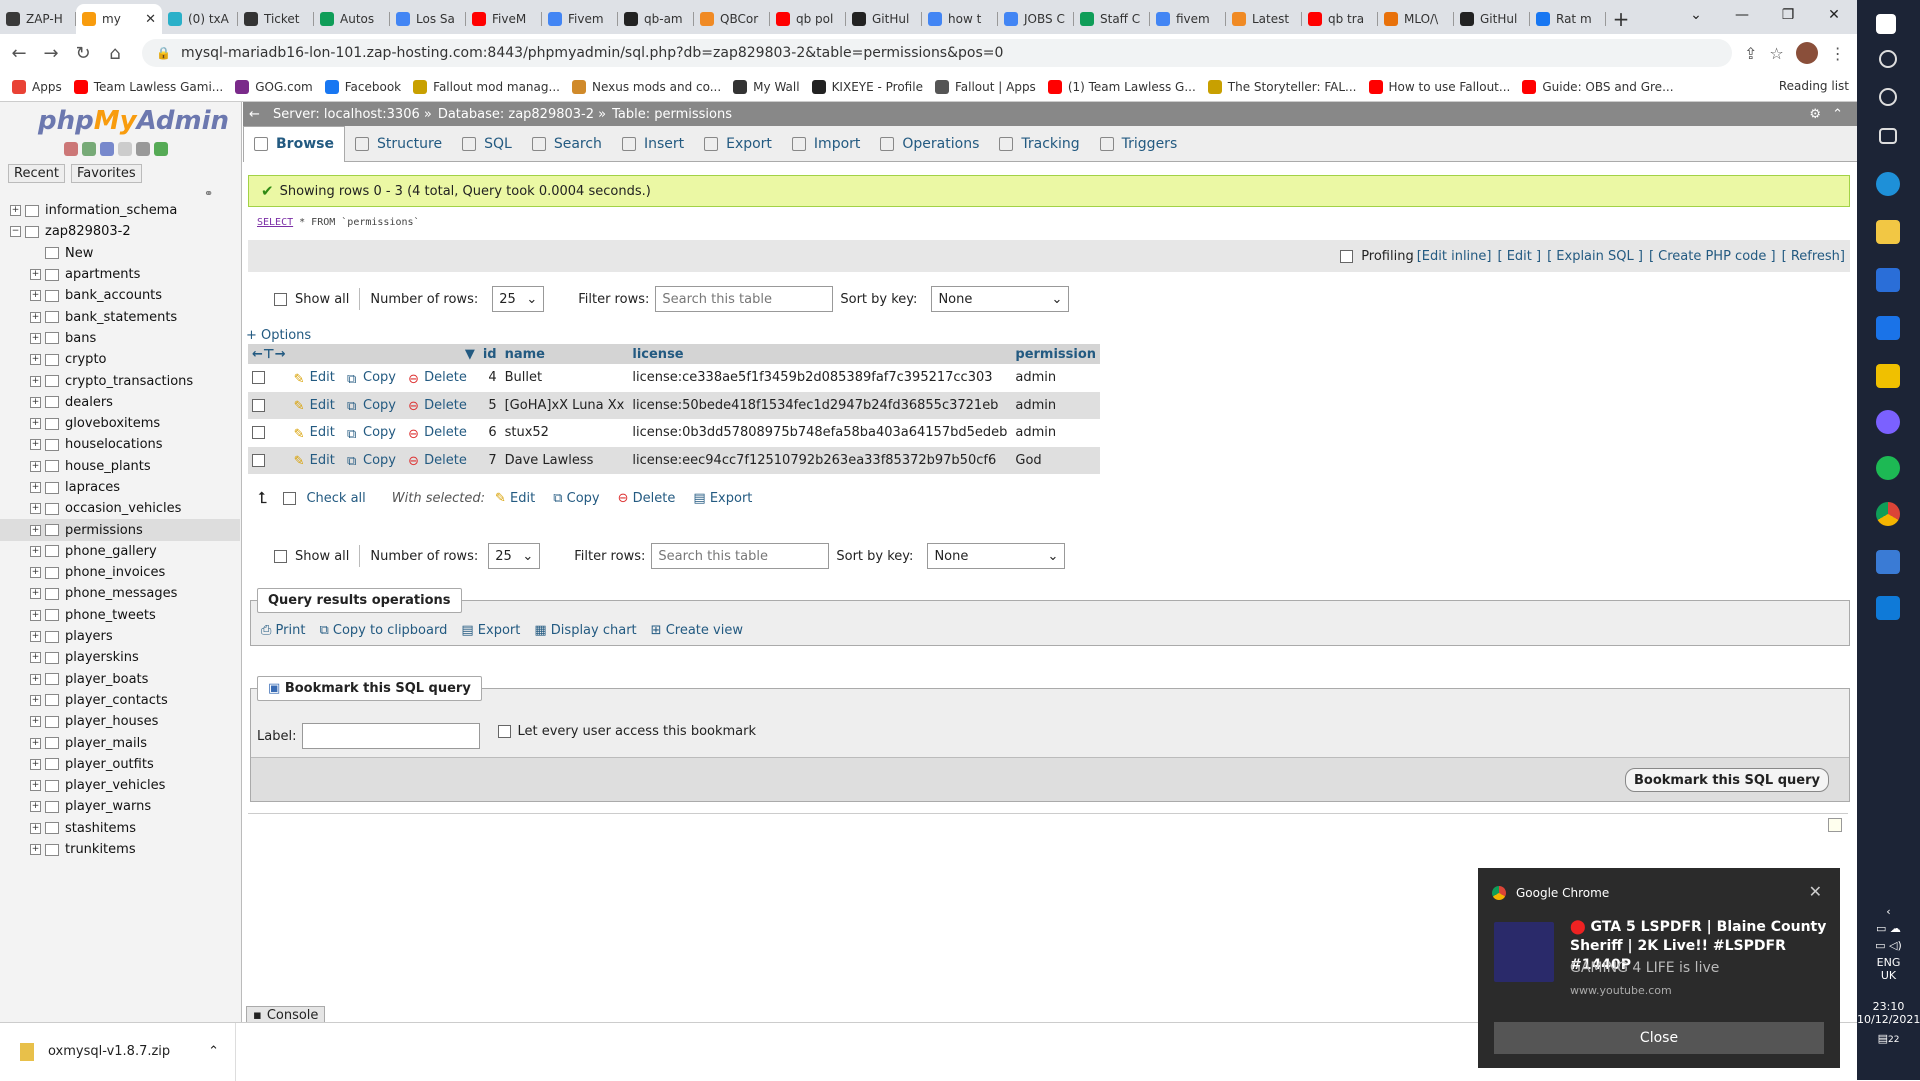  Describe the element at coordinates (120, 721) in the screenshot. I see `tree-item: + player_houses` at that location.